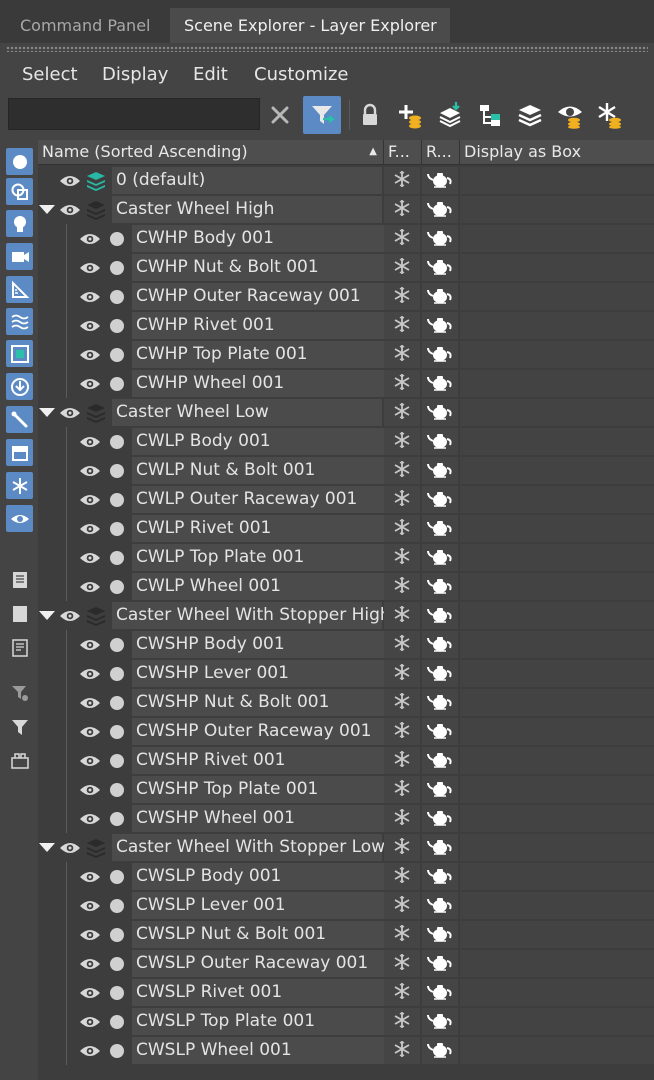  What do you see at coordinates (19, 647) in the screenshot?
I see `text-list-icon` at bounding box center [19, 647].